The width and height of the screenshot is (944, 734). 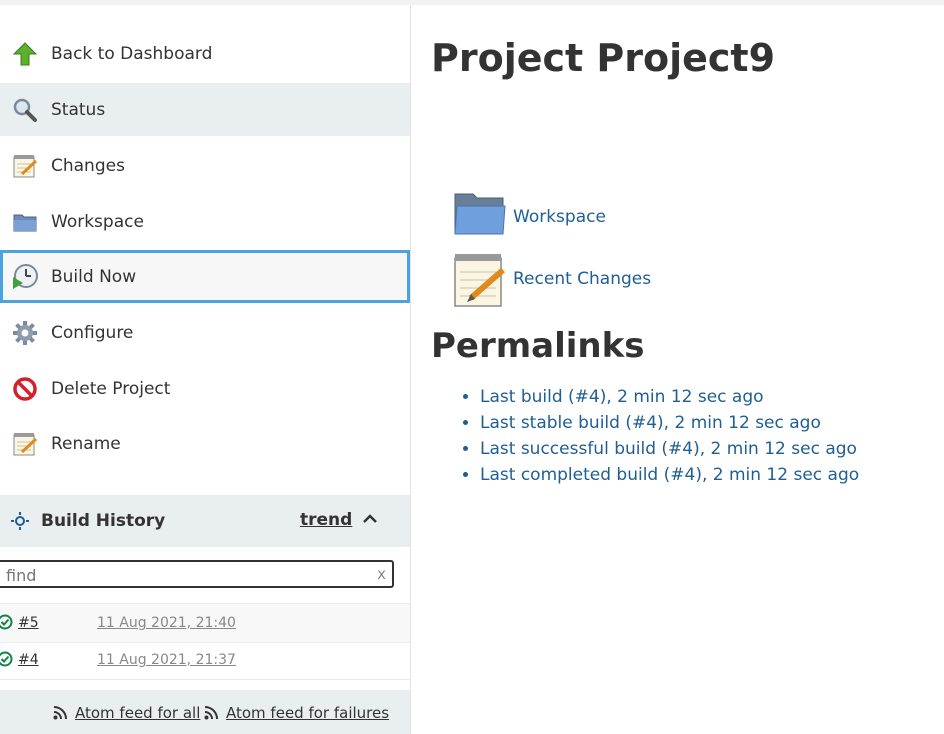 What do you see at coordinates (132, 53) in the screenshot?
I see `sidebar-item-label: Back to Dashboard` at bounding box center [132, 53].